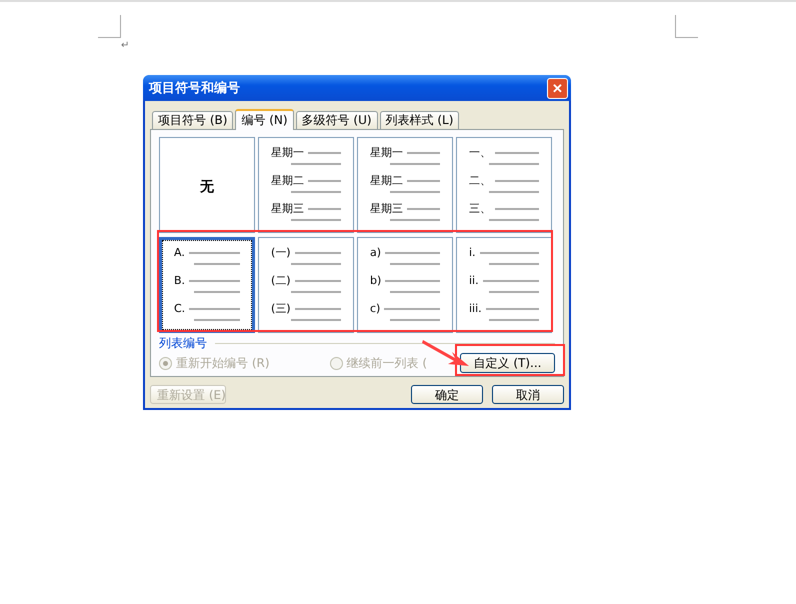  What do you see at coordinates (472, 252) in the screenshot?
I see `number-marker: i.` at bounding box center [472, 252].